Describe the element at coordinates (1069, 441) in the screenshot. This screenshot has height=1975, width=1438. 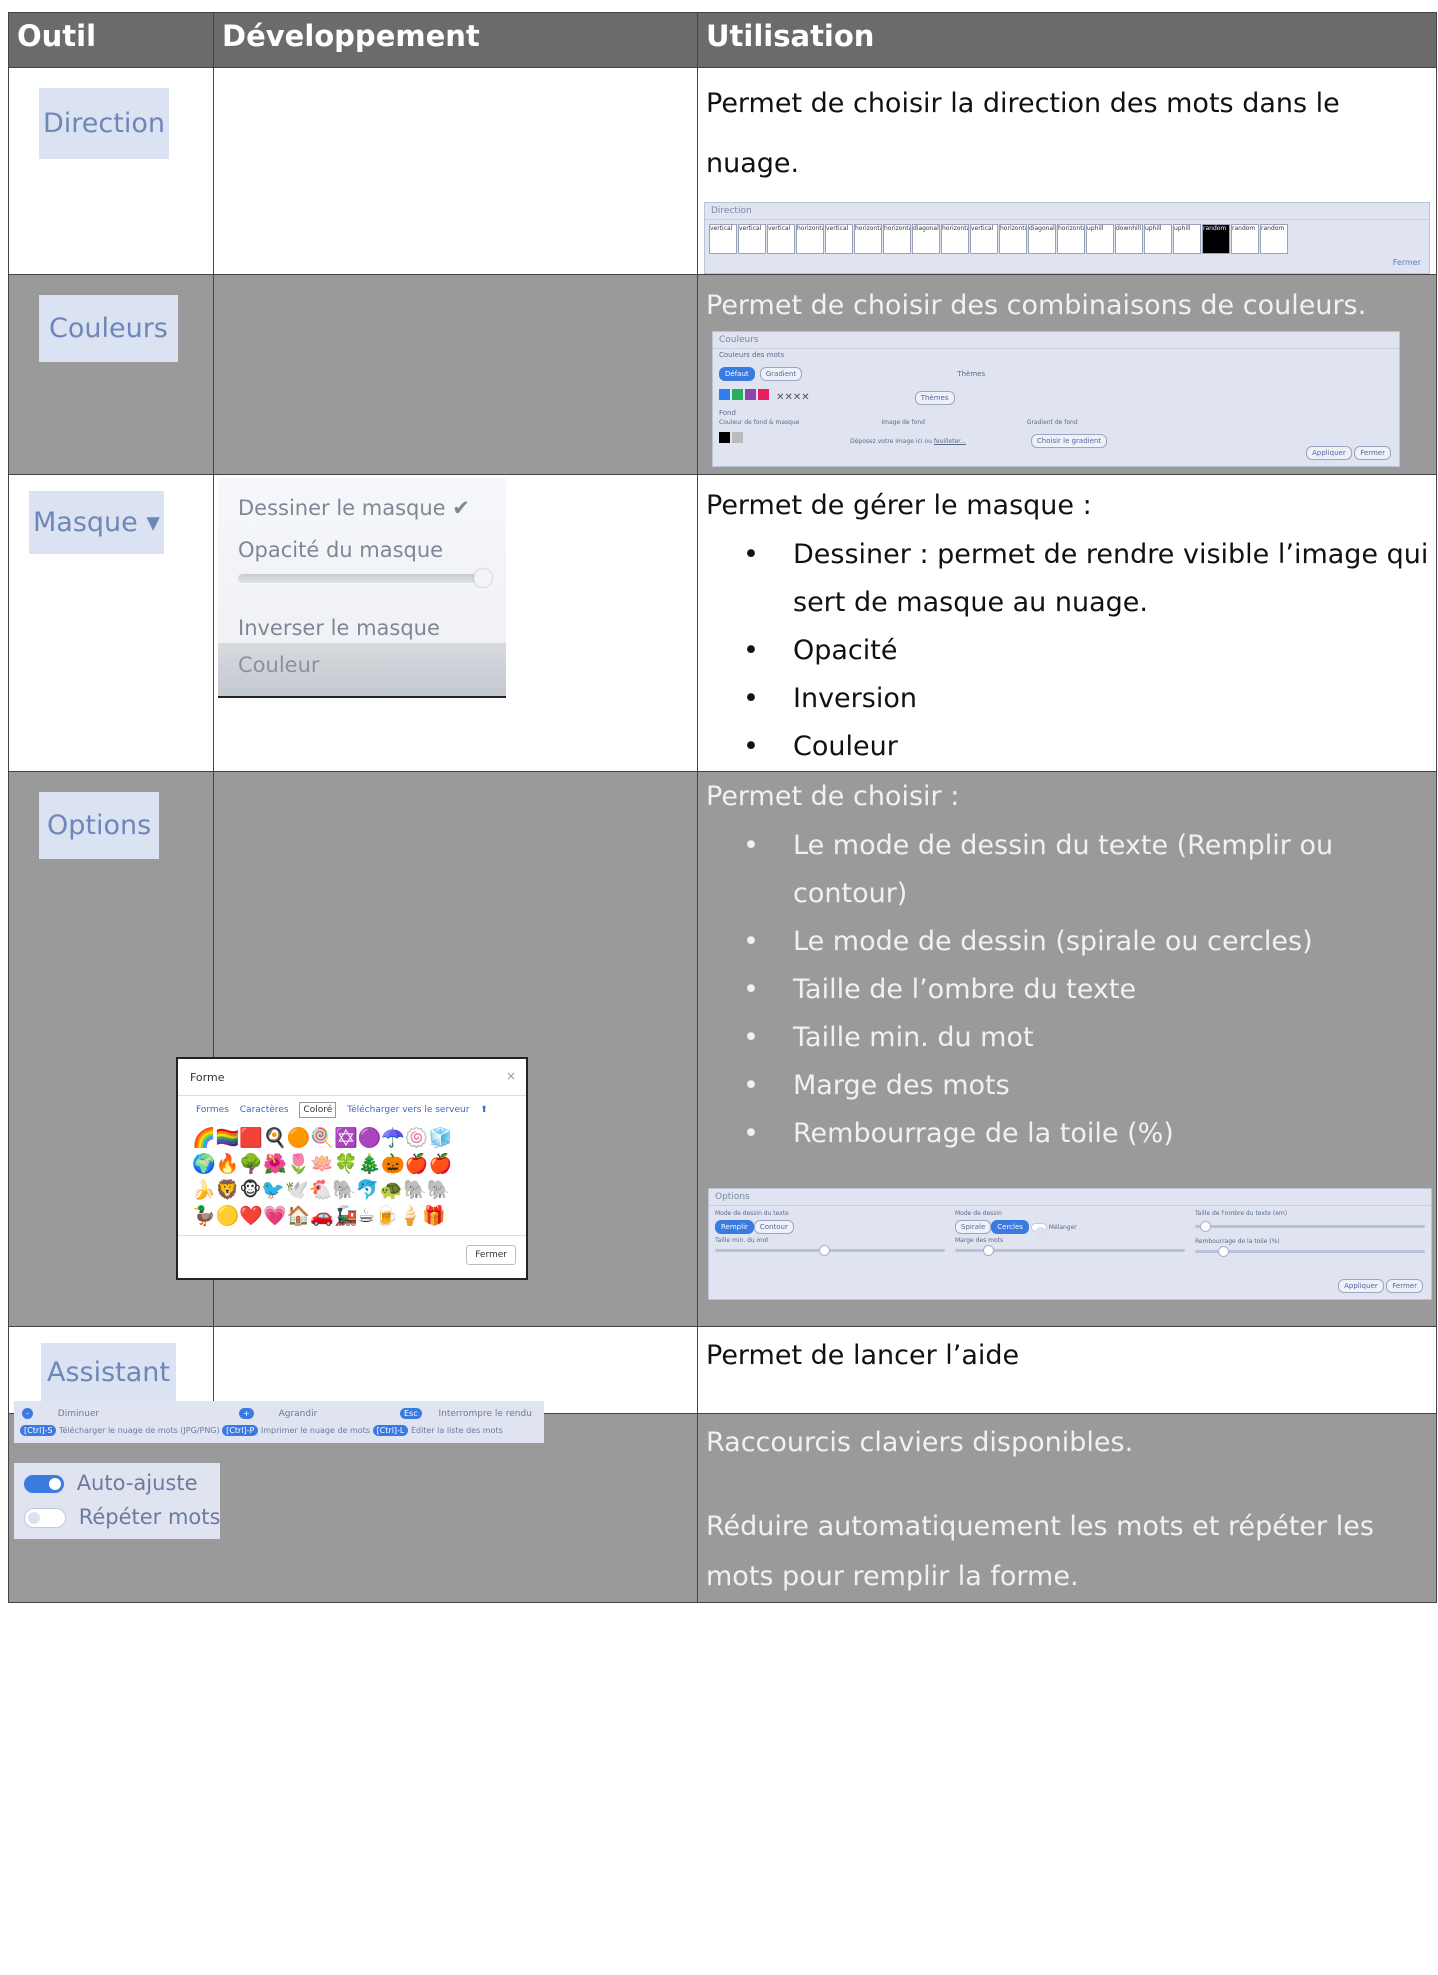
I see `couleurs-gradient-button: Choisir le gradient` at that location.